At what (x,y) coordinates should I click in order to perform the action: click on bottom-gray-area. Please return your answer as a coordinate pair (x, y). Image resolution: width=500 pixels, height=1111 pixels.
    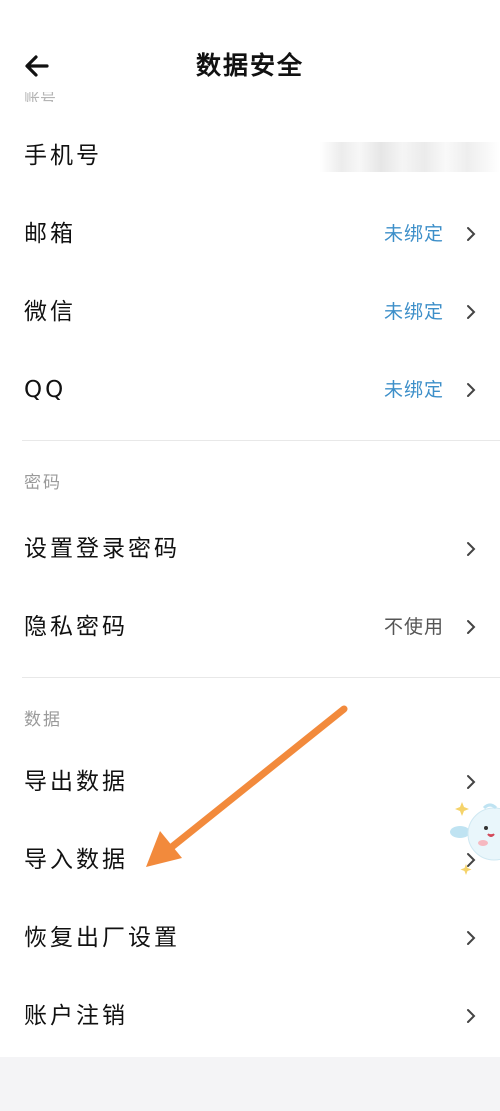
    Looking at the image, I should click on (250, 1084).